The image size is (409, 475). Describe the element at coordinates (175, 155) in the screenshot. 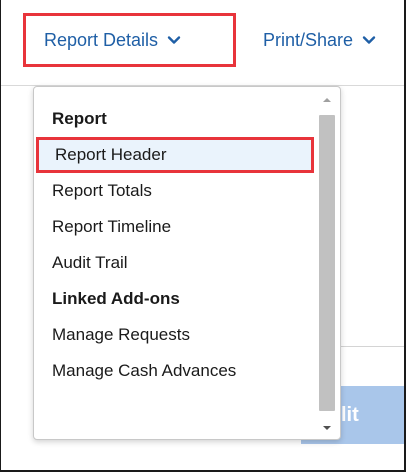

I see `menu-item-report-header: Report Header` at that location.